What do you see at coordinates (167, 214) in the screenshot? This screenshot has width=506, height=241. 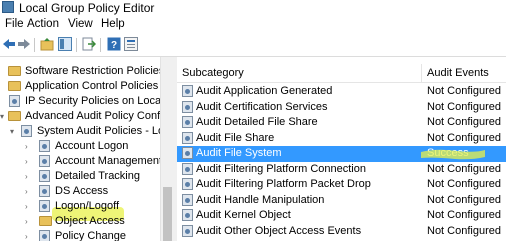 I see `scrollbar-thumb` at bounding box center [167, 214].